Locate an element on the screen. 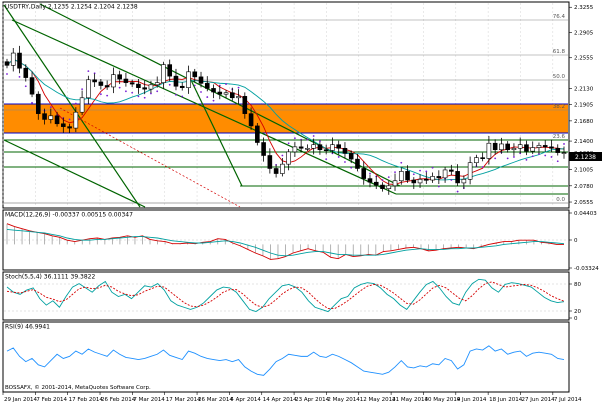  indicator-axis-label: 80 is located at coordinates (577, 285).